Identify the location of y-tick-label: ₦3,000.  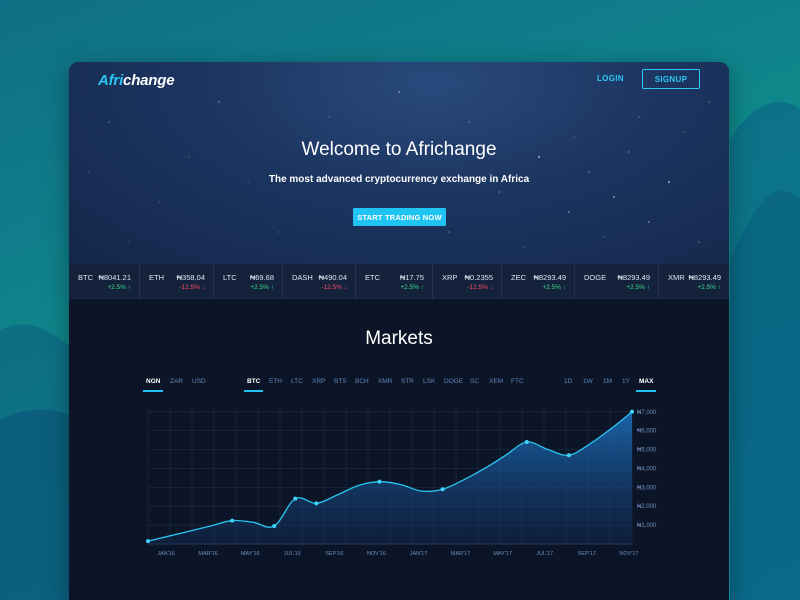
(647, 488).